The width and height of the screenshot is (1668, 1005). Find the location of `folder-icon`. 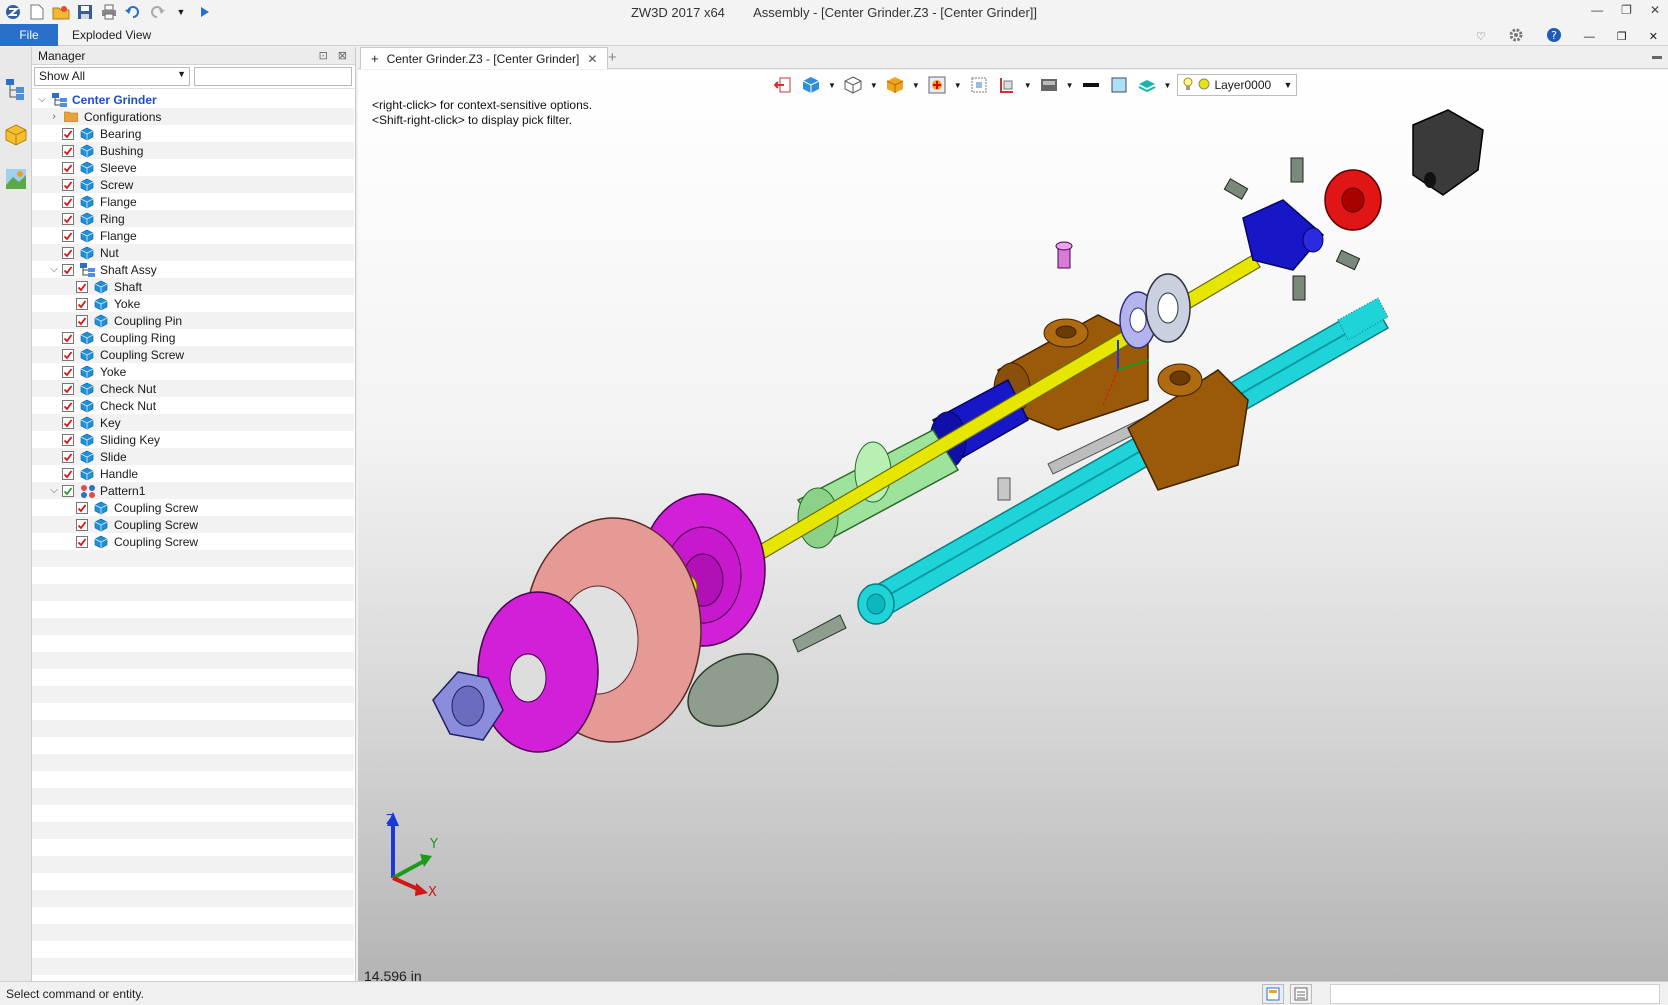

folder-icon is located at coordinates (71, 117).